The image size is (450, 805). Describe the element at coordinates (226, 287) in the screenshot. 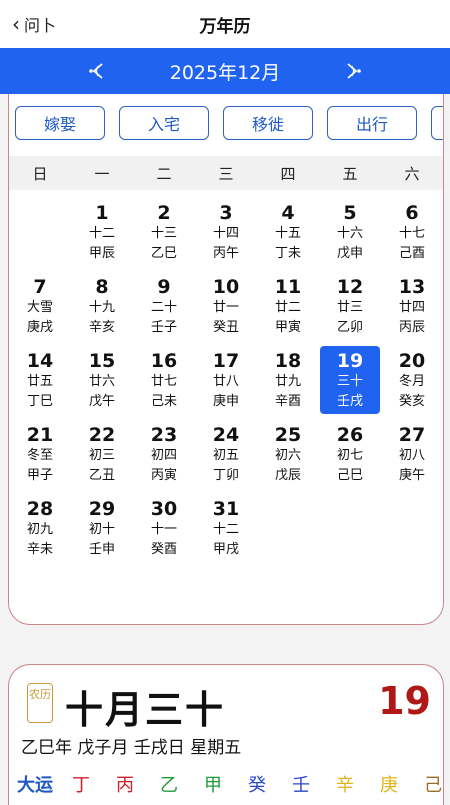

I see `day-number-label: 10` at that location.